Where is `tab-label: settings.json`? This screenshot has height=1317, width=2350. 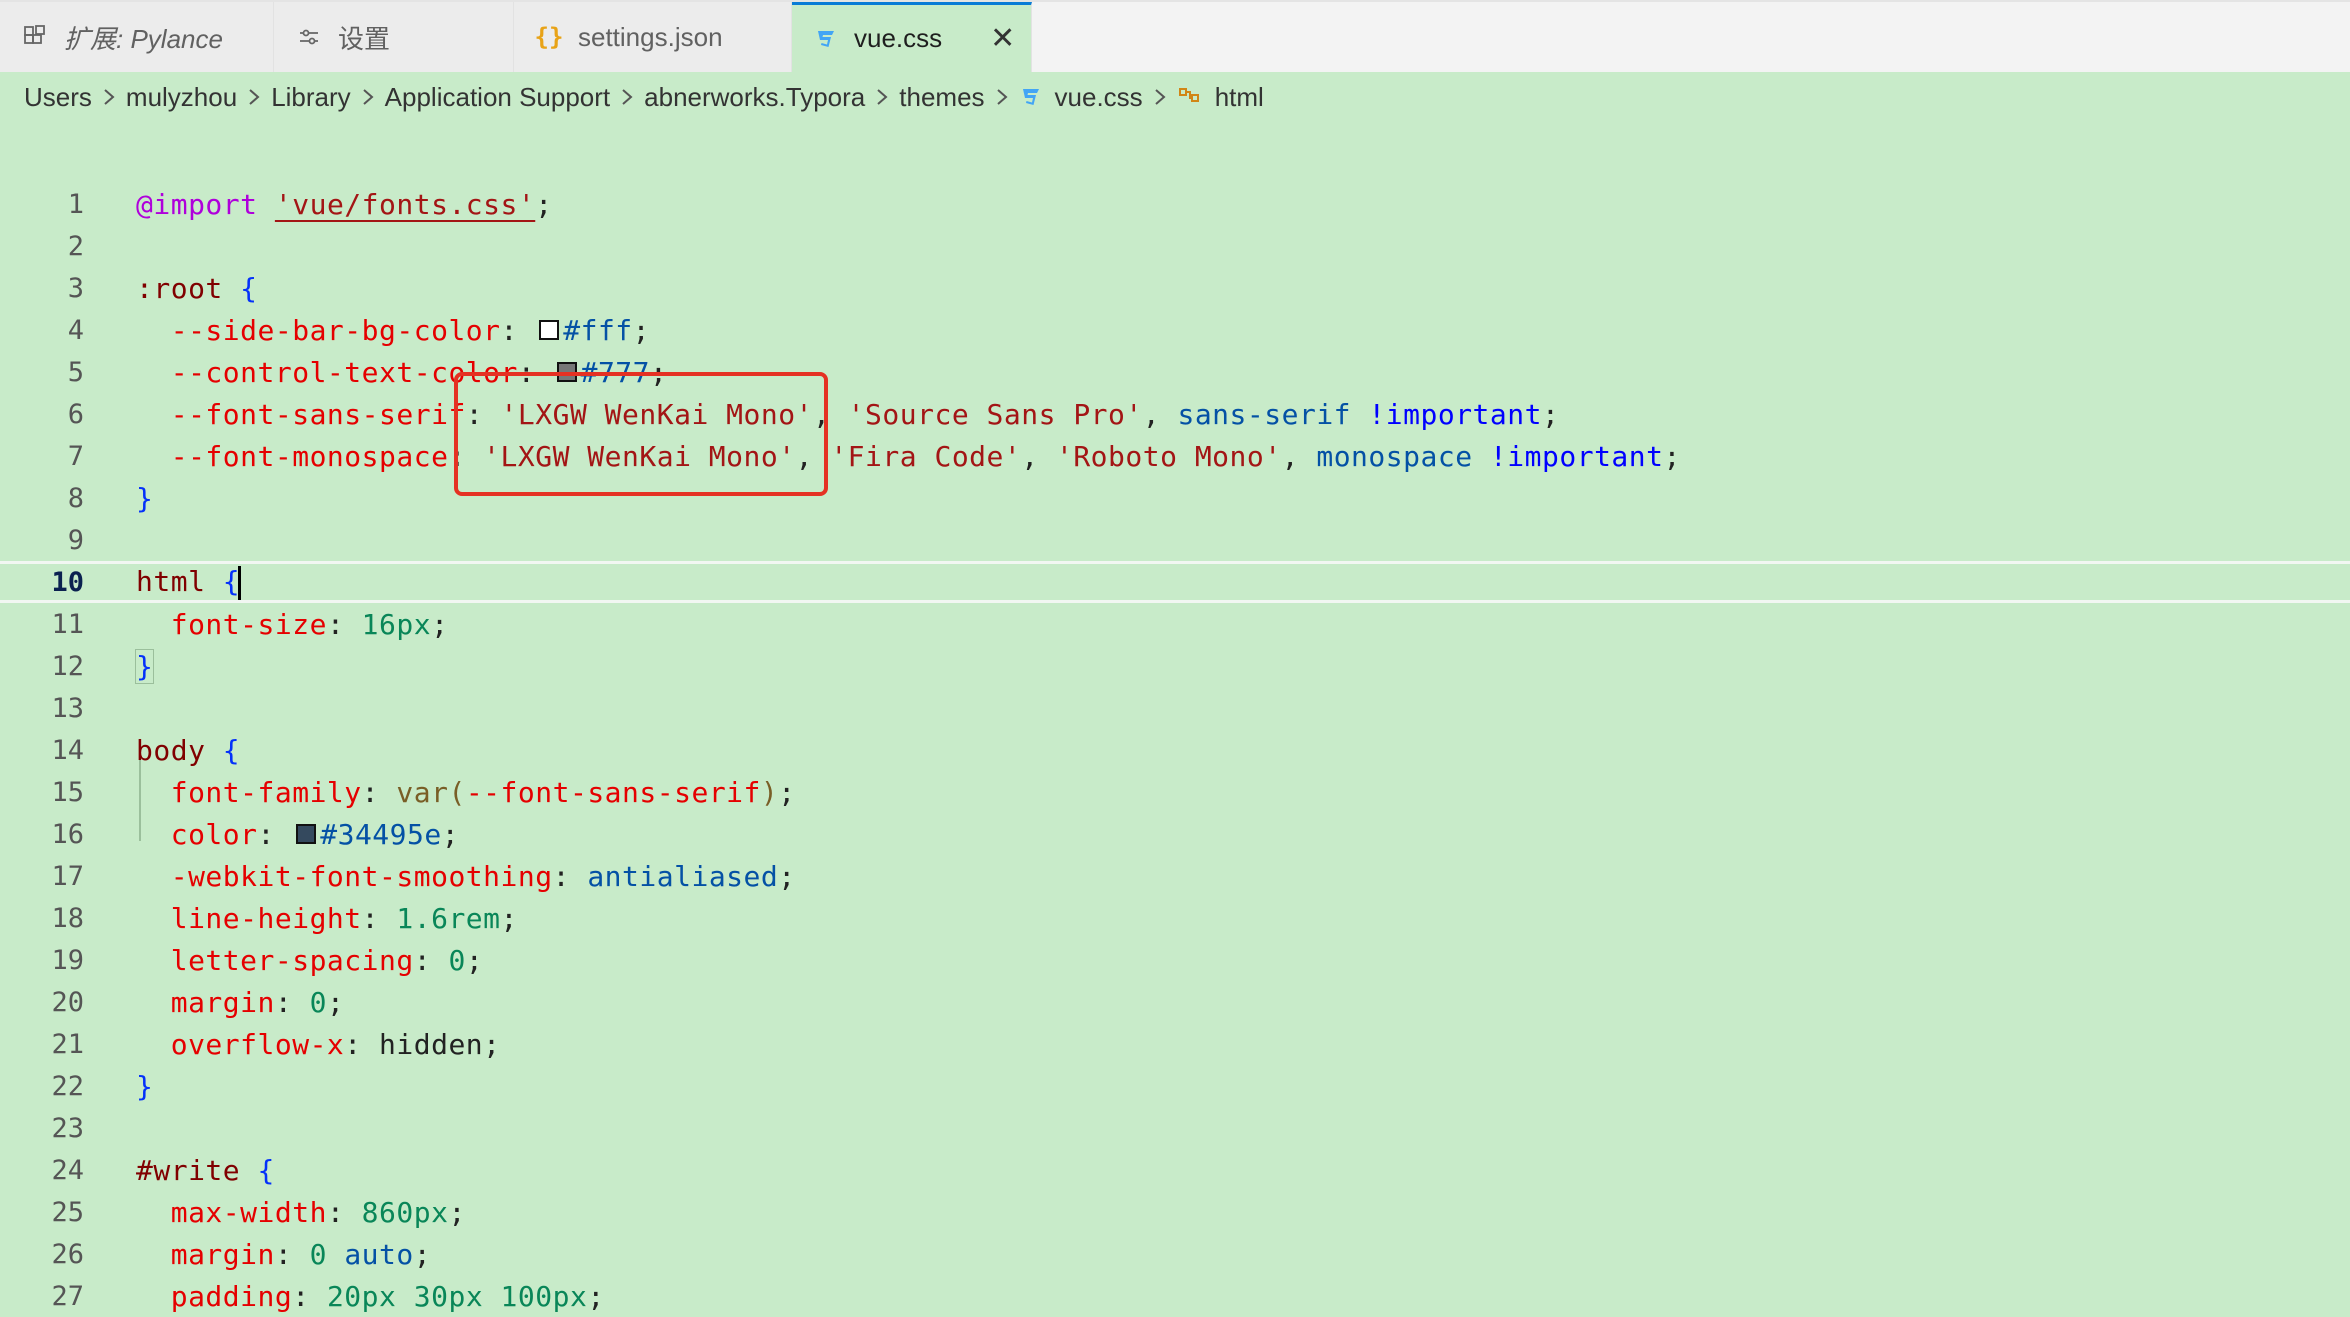 tab-label: settings.json is located at coordinates (650, 36).